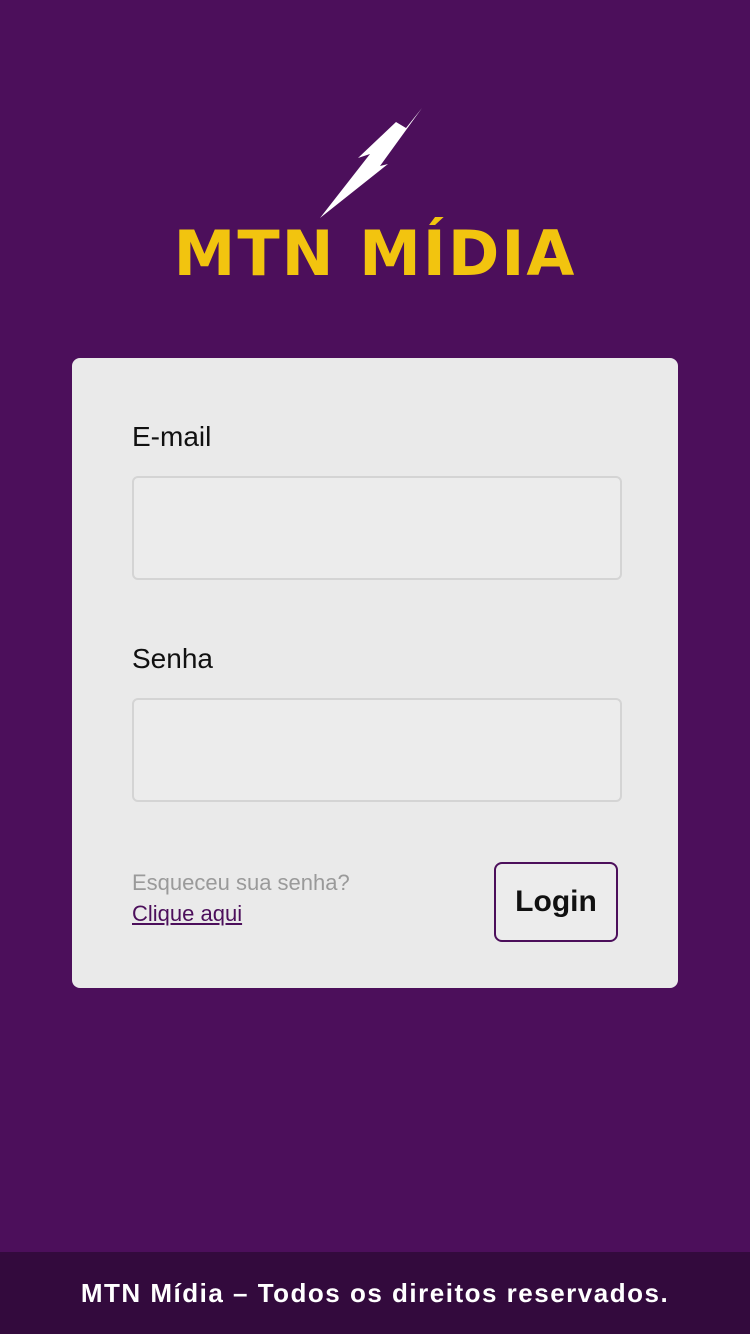 Image resolution: width=750 pixels, height=1334 pixels. Describe the element at coordinates (371, 163) in the screenshot. I see `lightning-bolt-icon` at that location.